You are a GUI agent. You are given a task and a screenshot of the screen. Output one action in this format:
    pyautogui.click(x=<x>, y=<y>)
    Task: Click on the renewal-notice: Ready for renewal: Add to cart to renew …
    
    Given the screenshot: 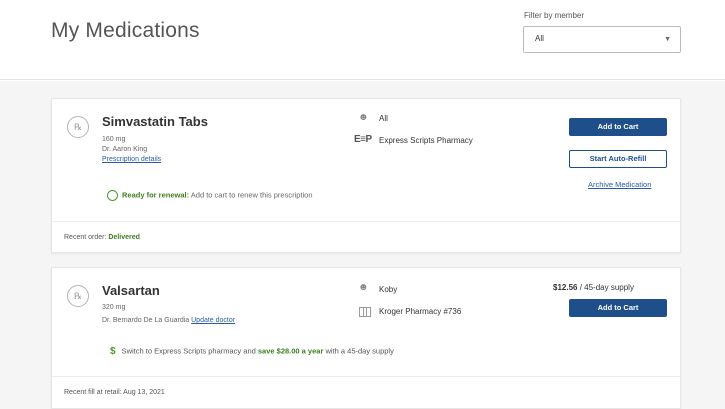 What is the action you would take?
    pyautogui.click(x=210, y=195)
    